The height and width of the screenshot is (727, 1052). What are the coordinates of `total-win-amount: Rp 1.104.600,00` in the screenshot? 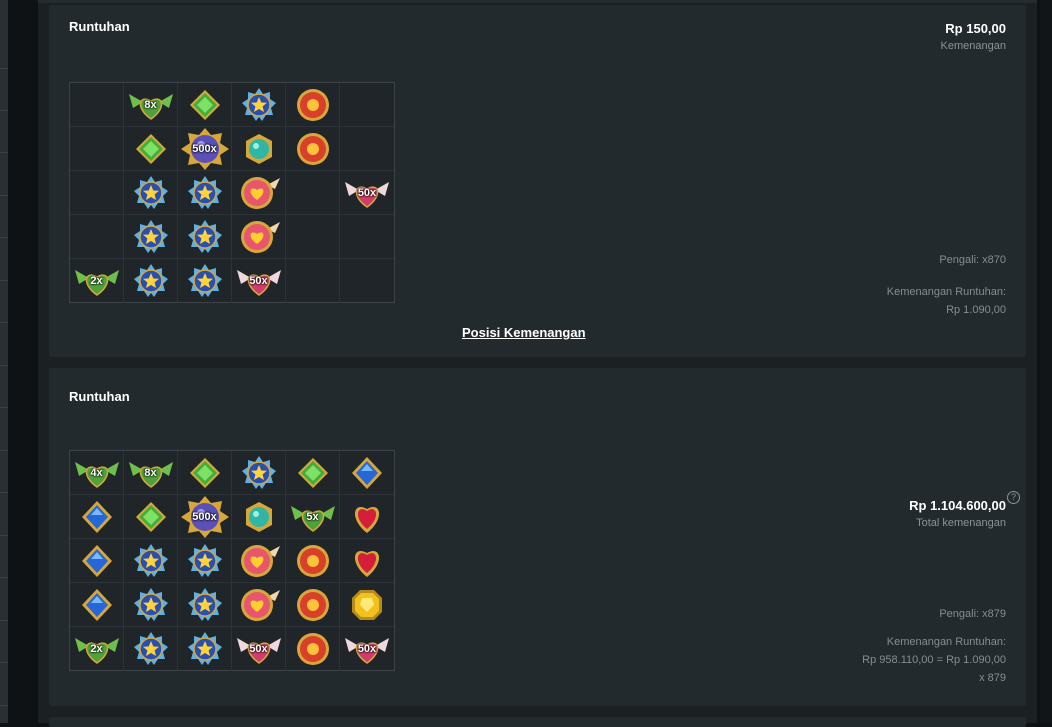 It's located at (957, 505).